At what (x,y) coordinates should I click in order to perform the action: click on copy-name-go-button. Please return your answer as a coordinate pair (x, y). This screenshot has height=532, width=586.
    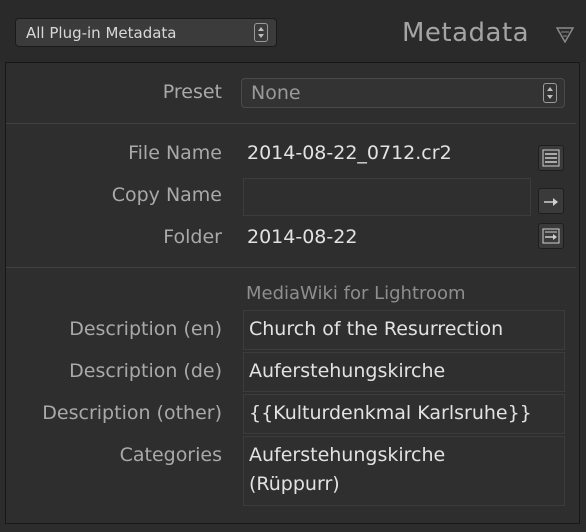
    Looking at the image, I should click on (551, 201).